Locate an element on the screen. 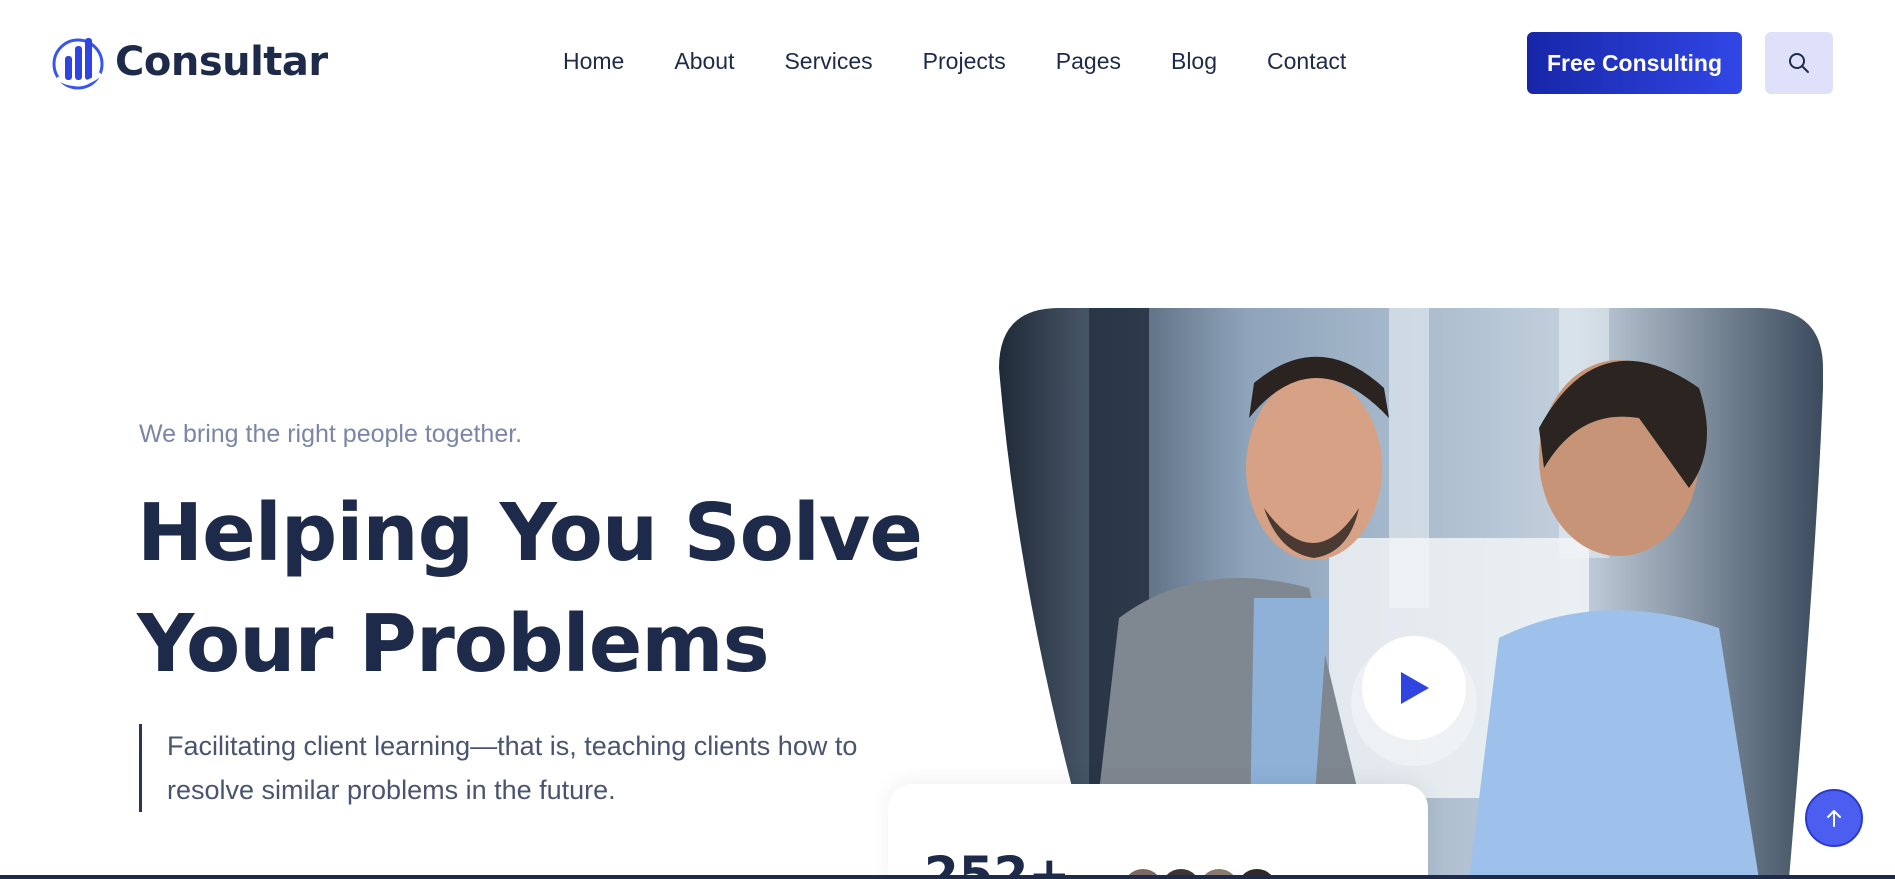 The image size is (1895, 879). hero-headline: Helping You Solve Your Problems is located at coordinates (537, 589).